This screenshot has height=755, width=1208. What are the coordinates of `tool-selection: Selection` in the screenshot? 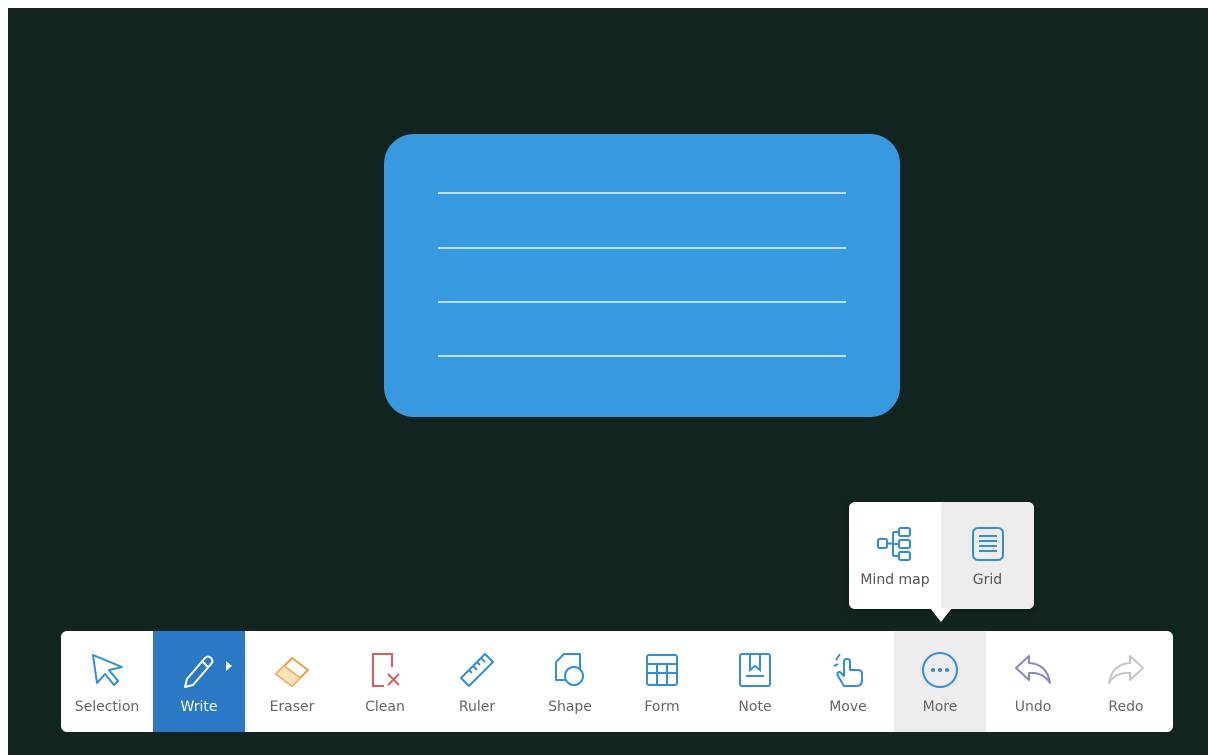 It's located at (107, 681).